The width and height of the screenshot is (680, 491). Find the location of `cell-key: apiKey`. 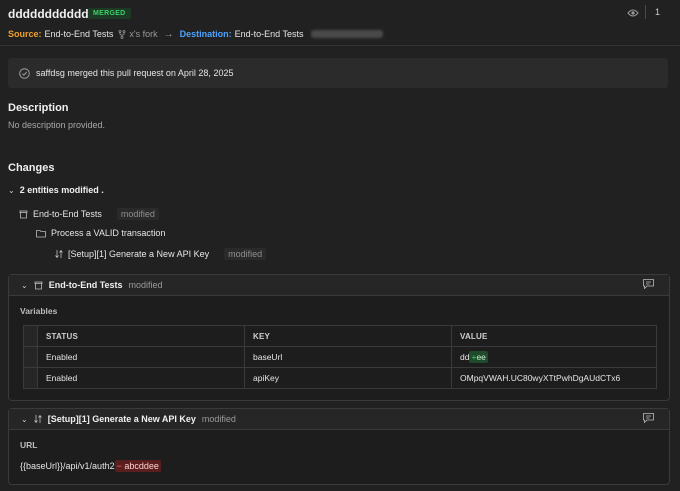

cell-key: apiKey is located at coordinates (348, 378).